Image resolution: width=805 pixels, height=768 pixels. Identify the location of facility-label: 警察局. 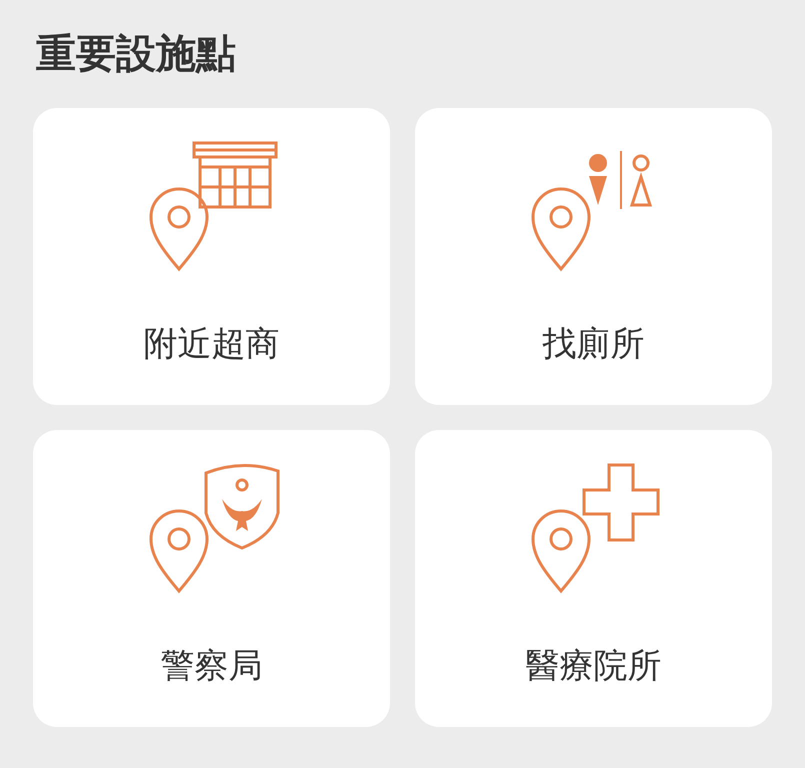
(211, 666).